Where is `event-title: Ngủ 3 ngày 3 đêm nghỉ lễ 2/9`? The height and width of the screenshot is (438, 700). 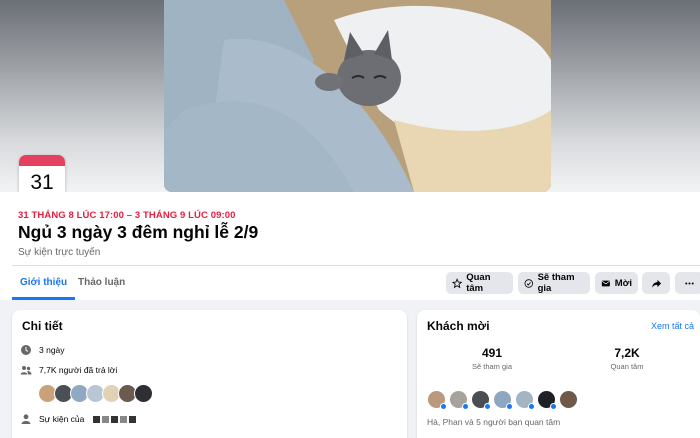
event-title: Ngủ 3 ngày 3 đêm nghỉ lễ 2/9 is located at coordinates (138, 232).